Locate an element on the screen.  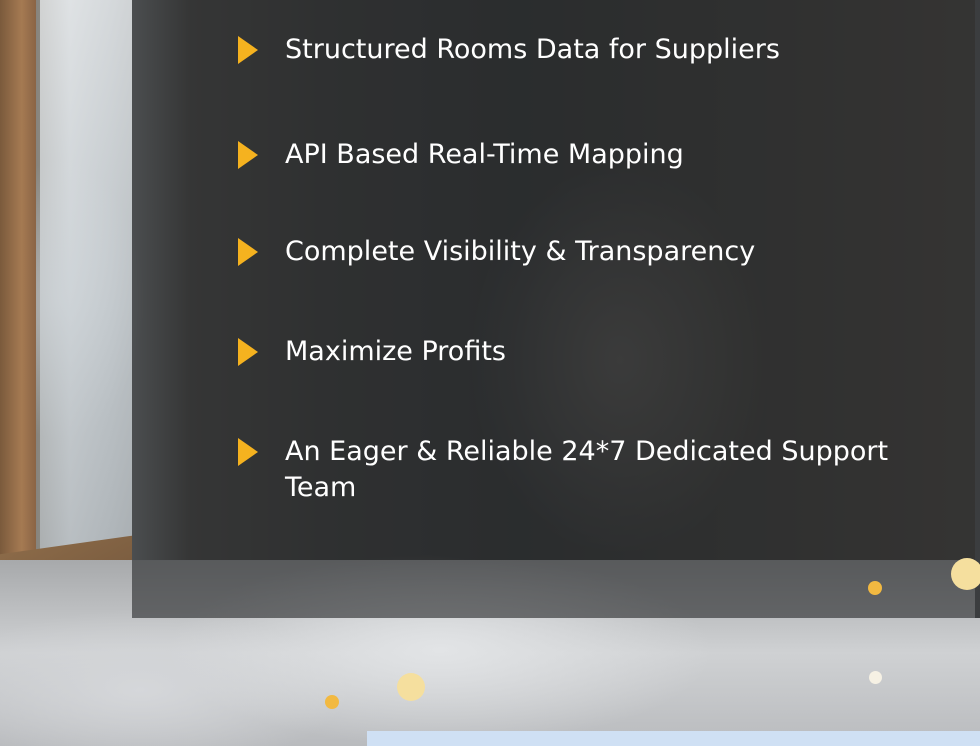
feature-label: Maximize Profits is located at coordinates (395, 351).